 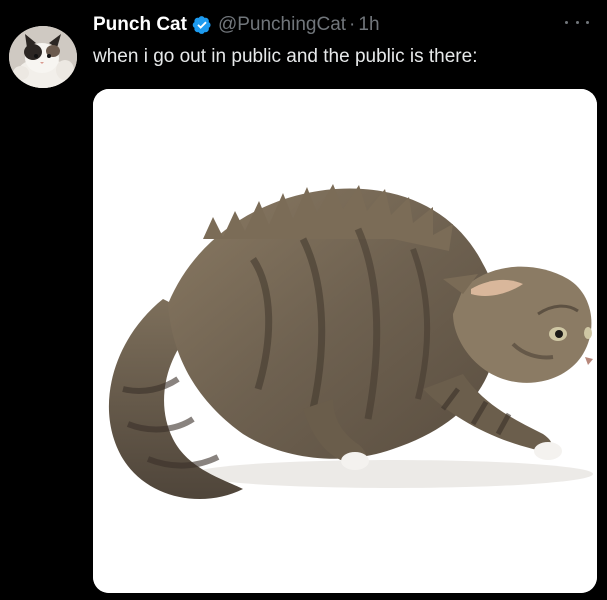 What do you see at coordinates (368, 25) in the screenshot?
I see `post-timestamp: 1h` at bounding box center [368, 25].